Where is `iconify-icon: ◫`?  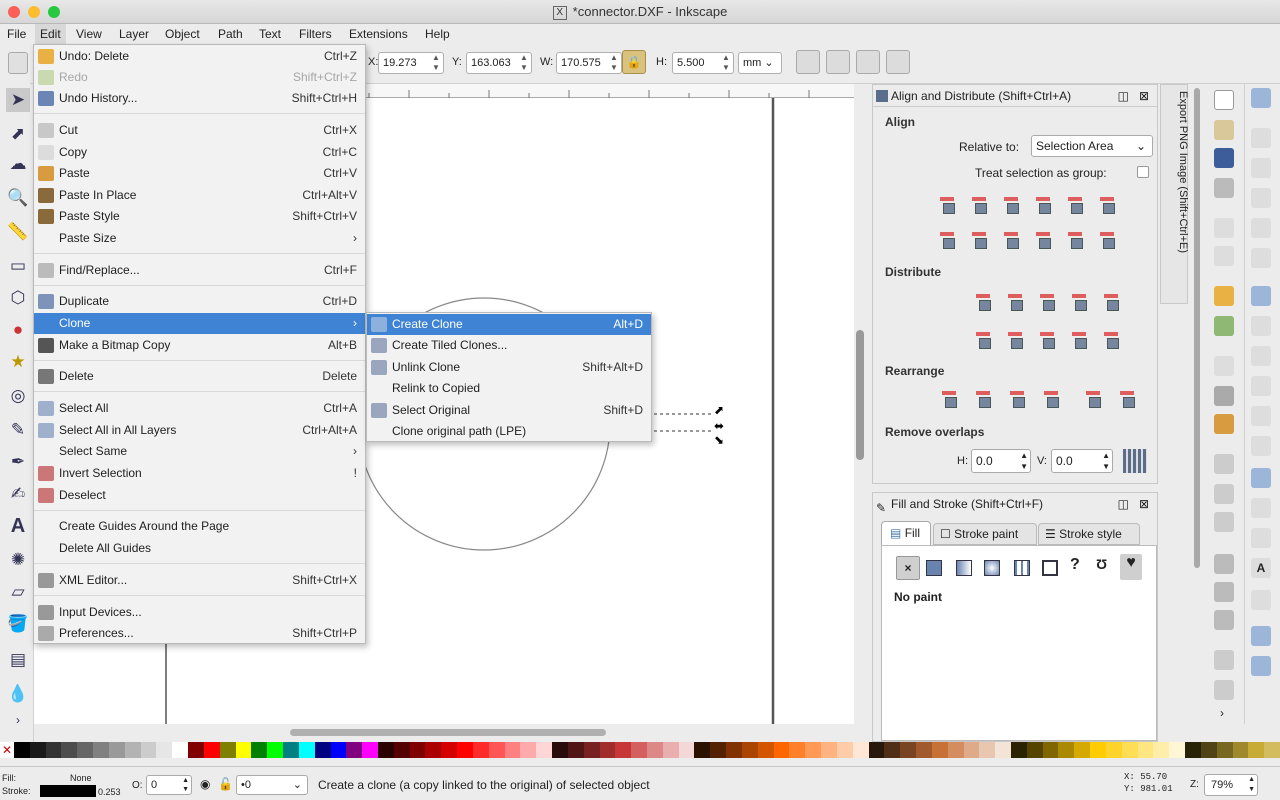
iconify-icon: ◫ is located at coordinates (1123, 96).